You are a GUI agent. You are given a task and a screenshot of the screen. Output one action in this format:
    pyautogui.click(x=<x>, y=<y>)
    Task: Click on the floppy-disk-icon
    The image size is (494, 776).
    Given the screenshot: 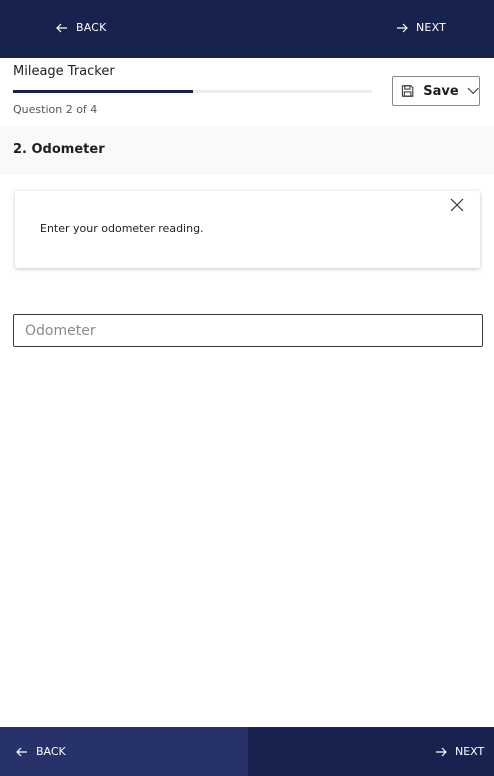 What is the action you would take?
    pyautogui.click(x=407, y=91)
    